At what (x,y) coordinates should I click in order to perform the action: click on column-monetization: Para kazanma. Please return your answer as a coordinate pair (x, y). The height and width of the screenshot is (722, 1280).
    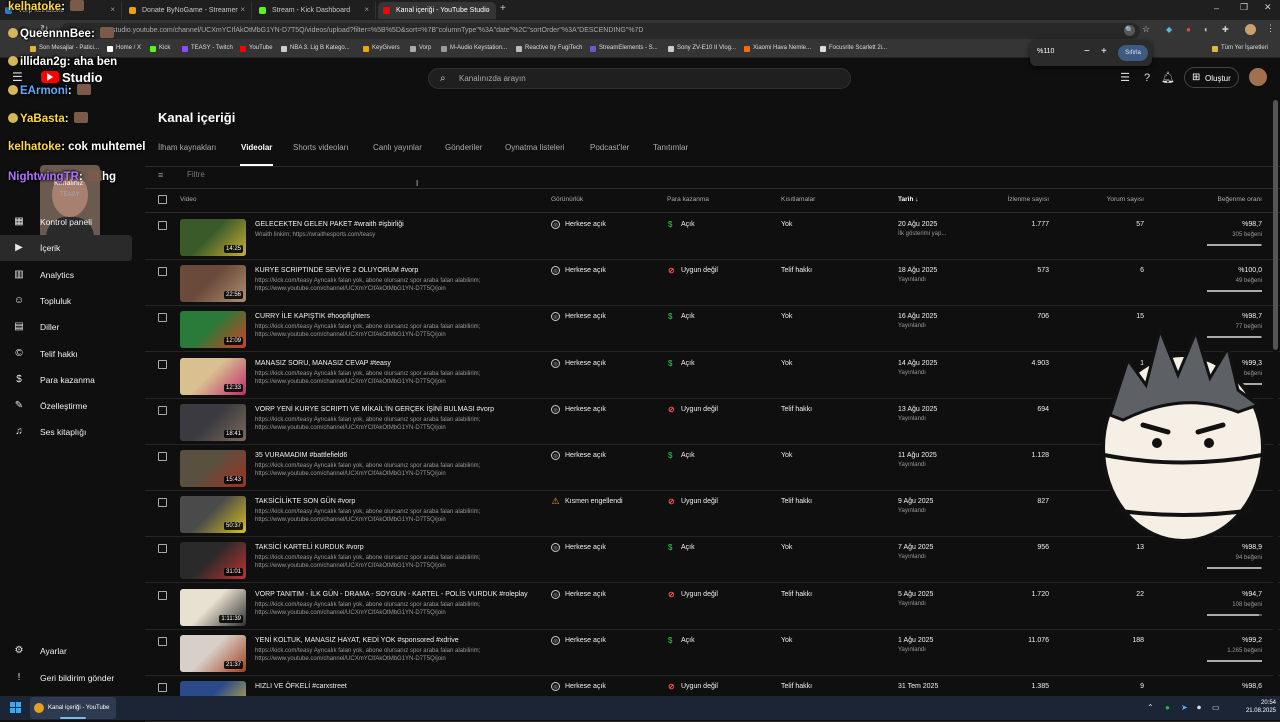
    Looking at the image, I should click on (688, 199).